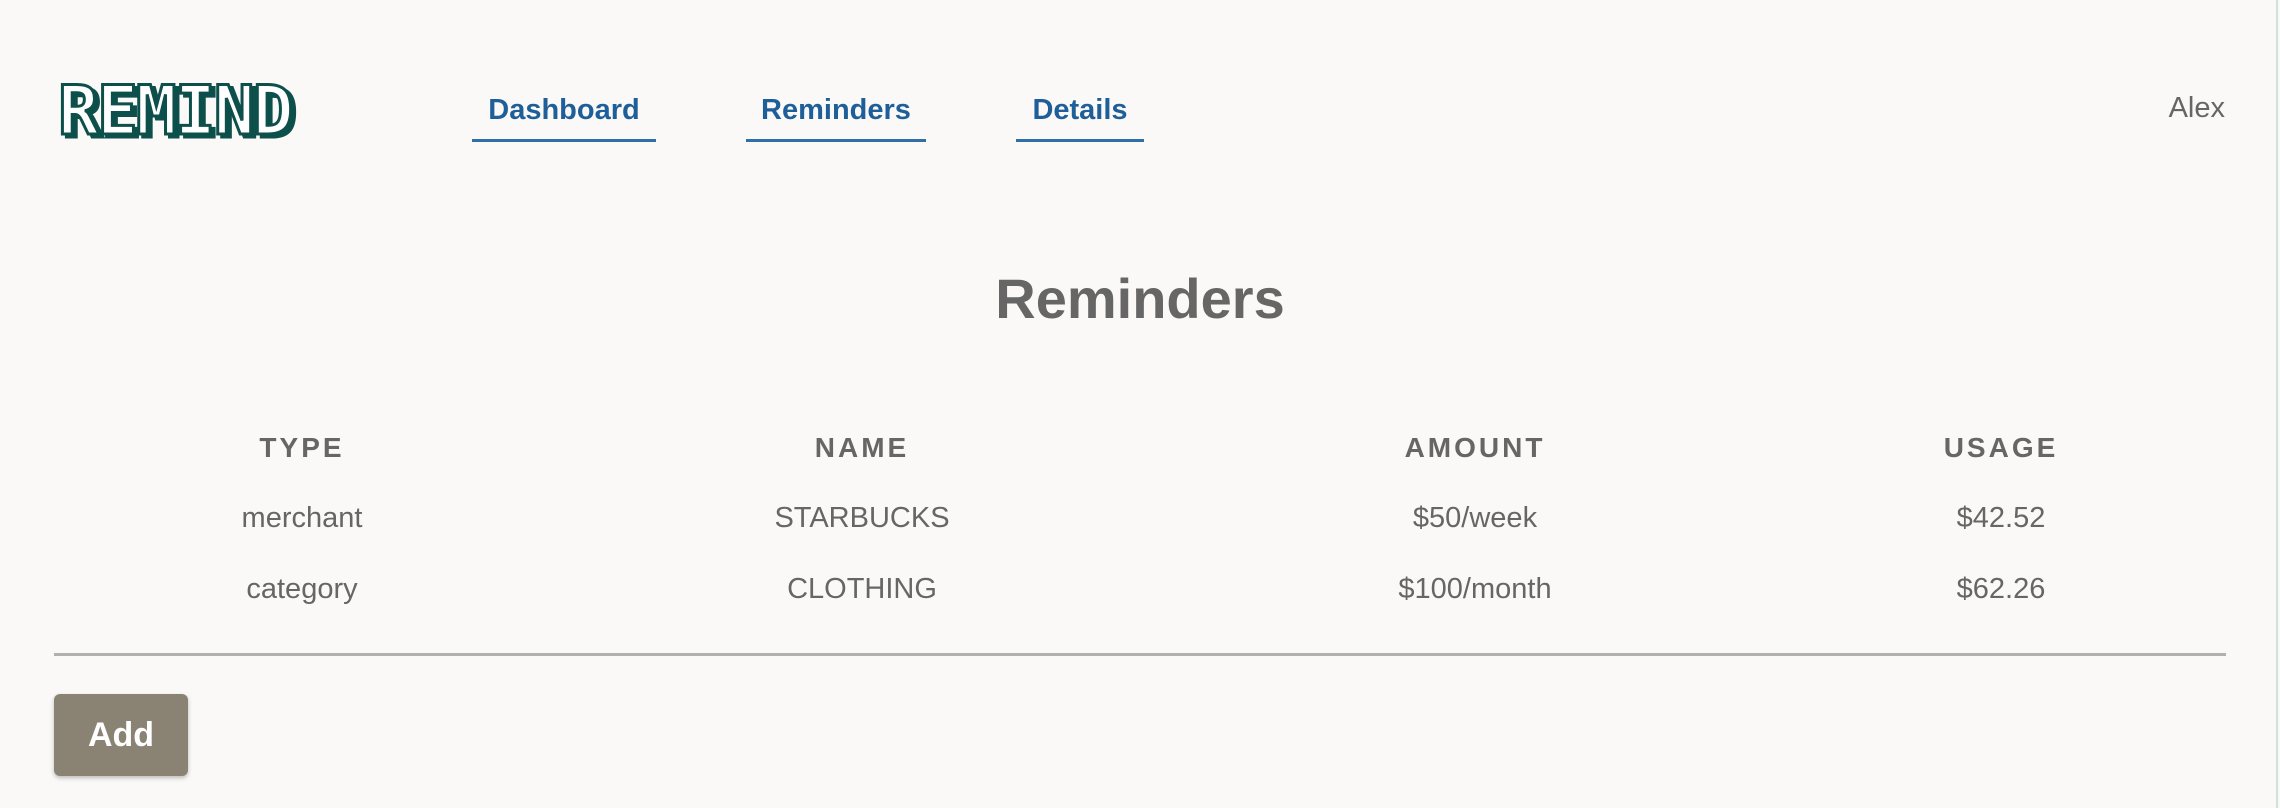 This screenshot has width=2280, height=808. I want to click on add-button: Add, so click(121, 735).